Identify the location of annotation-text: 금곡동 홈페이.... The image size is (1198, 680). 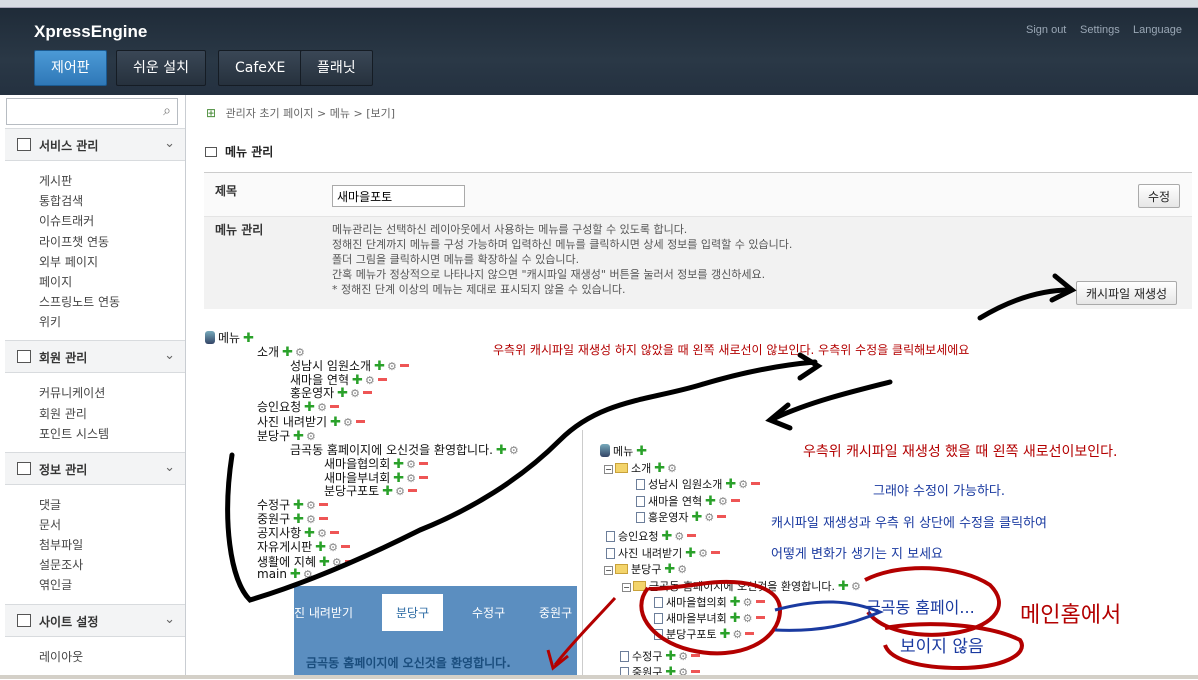
(920, 607).